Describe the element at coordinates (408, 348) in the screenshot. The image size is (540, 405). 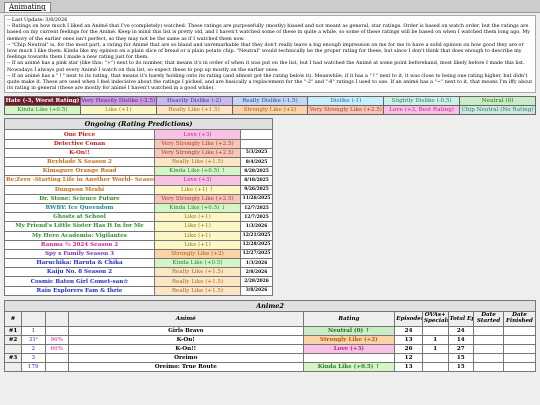
I see `row-episodes: 26` at that location.